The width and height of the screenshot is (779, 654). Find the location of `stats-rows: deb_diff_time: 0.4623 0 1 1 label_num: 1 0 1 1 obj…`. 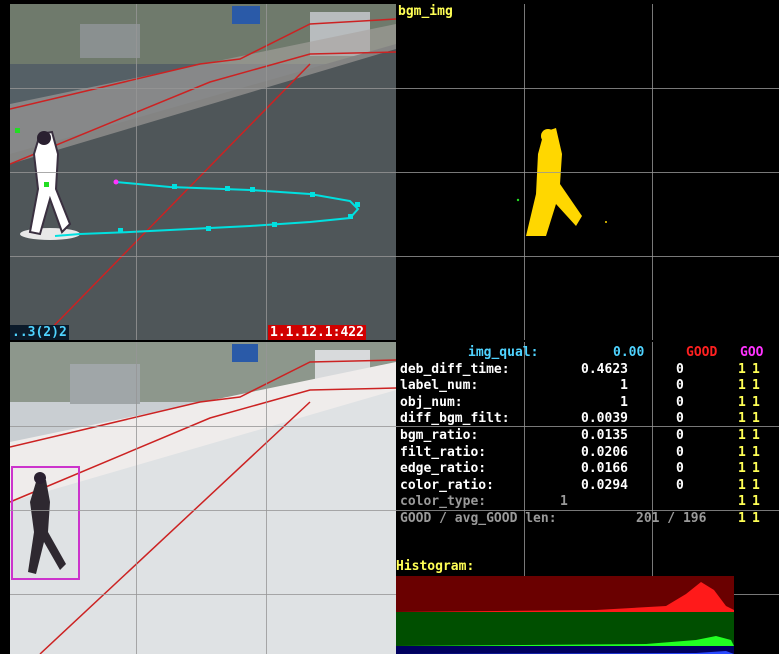

stats-rows: deb_diff_time: 0.4623 0 1 1 label_num: 1 0 1 1 obj… is located at coordinates (589, 428).